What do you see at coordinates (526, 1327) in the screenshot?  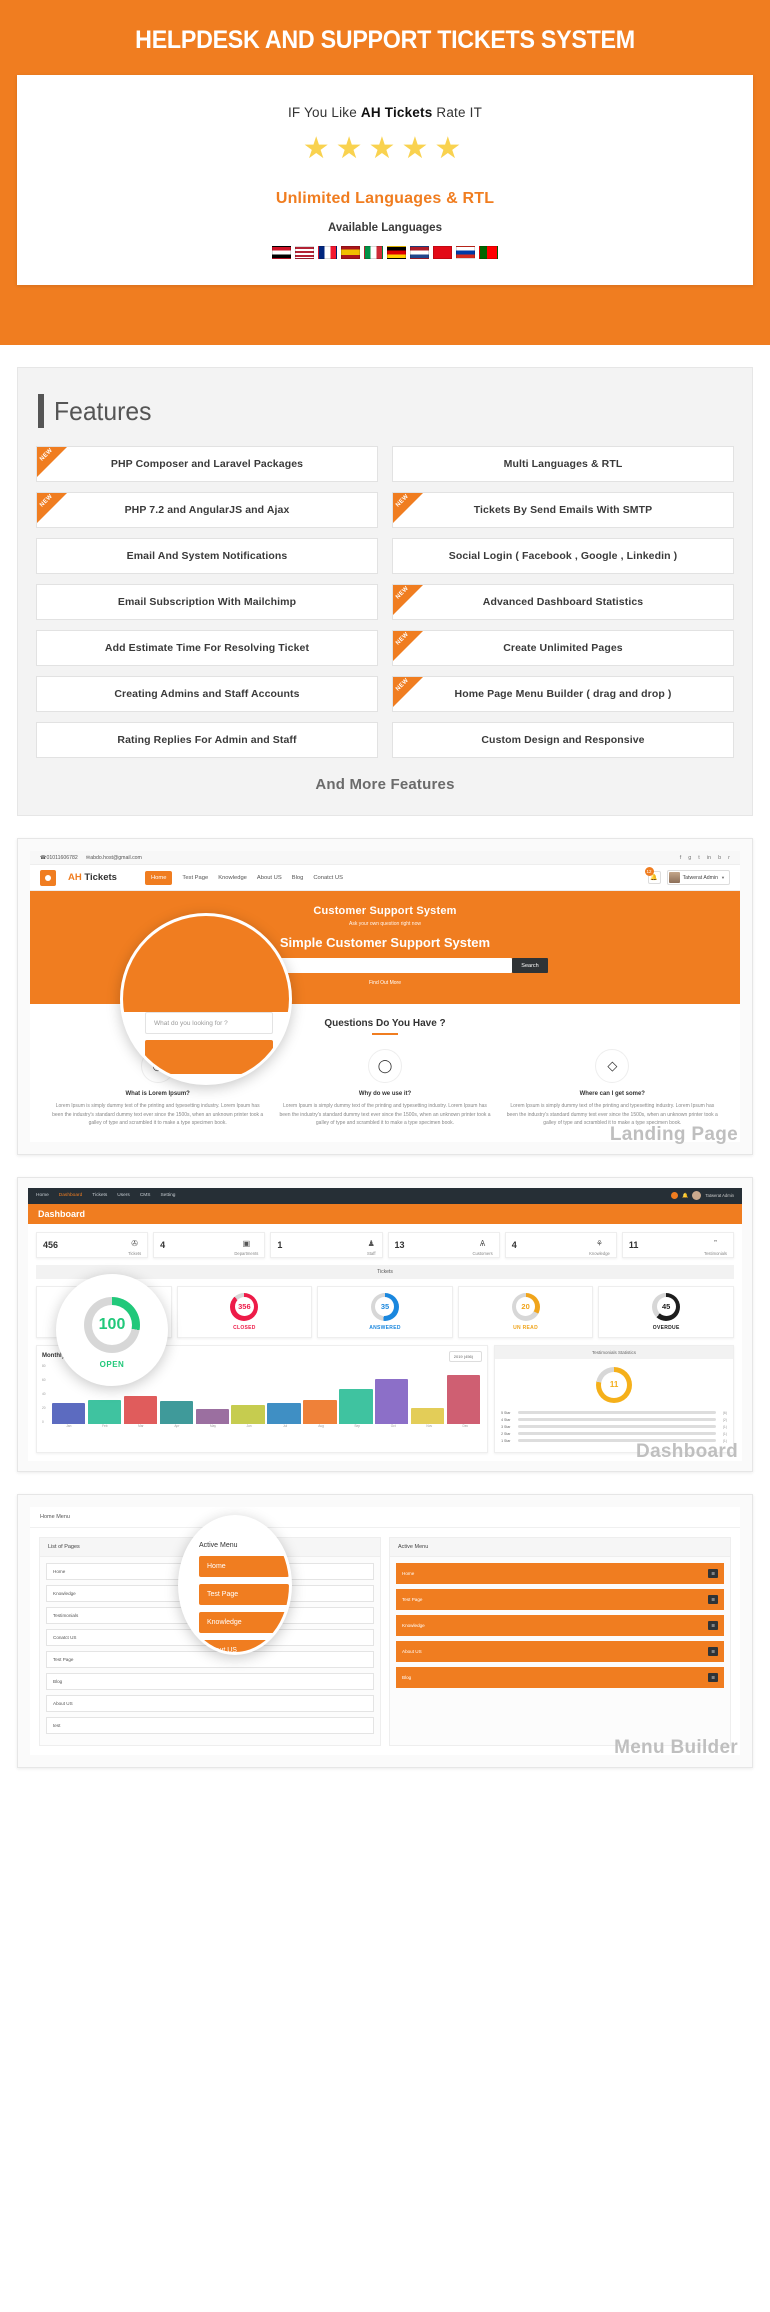 I see `status-label: UN READ` at bounding box center [526, 1327].